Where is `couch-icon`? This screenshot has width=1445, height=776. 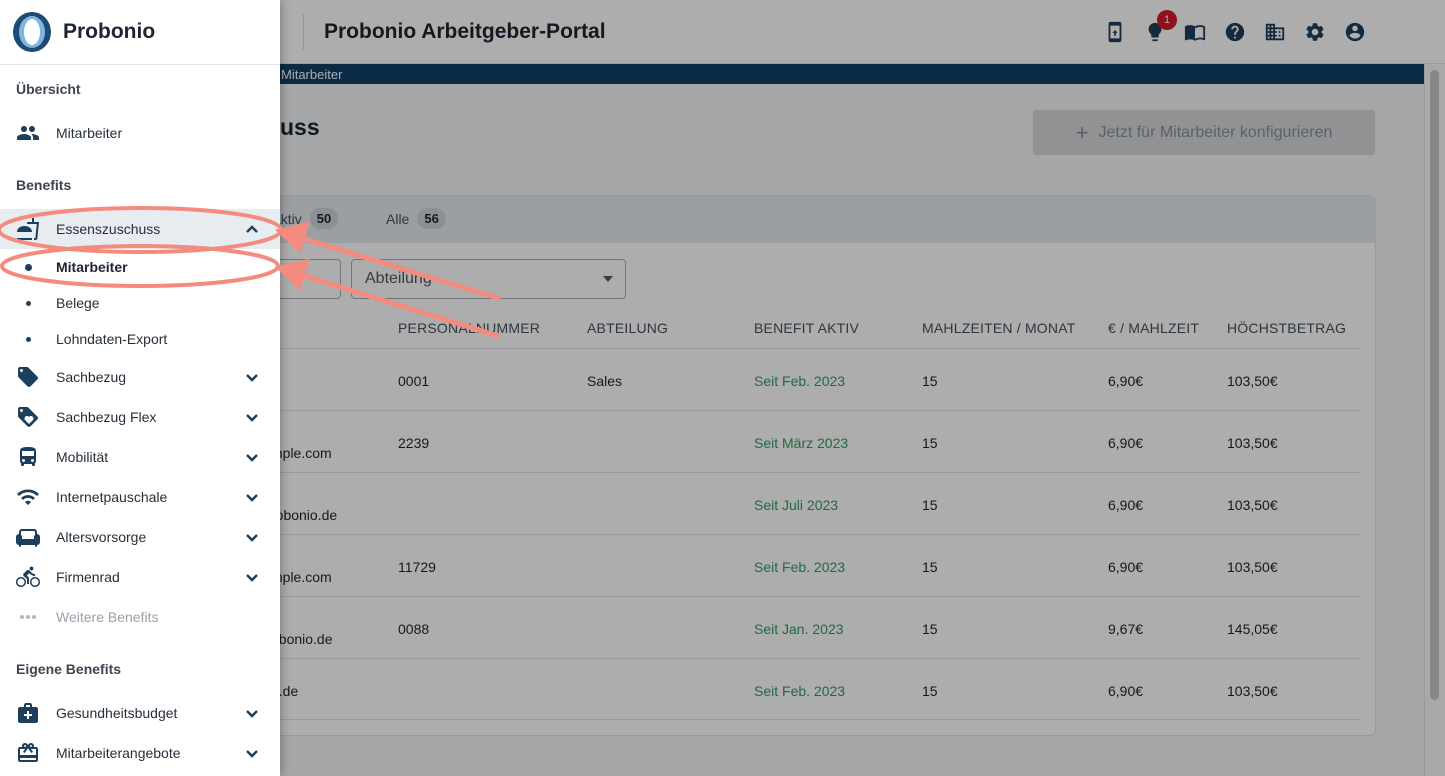
couch-icon is located at coordinates (28, 537).